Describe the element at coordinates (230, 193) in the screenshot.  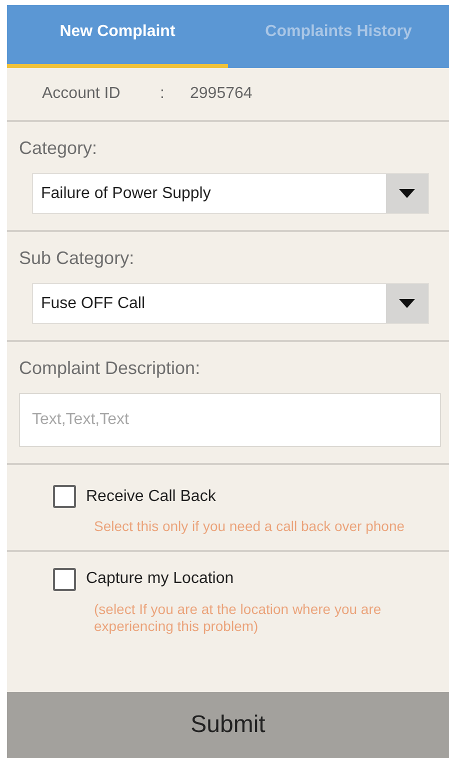
I see `dropdown: Failure of Power Supply` at that location.